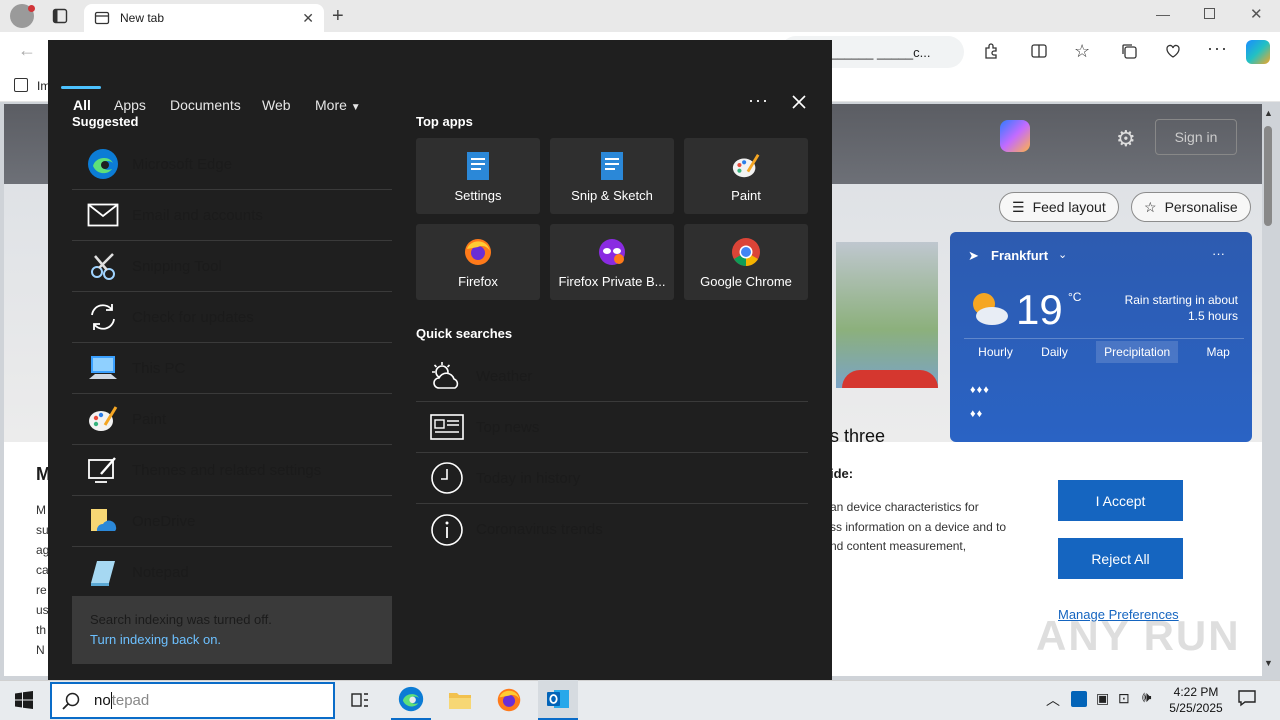  What do you see at coordinates (1258, 52) in the screenshot?
I see `copilot-icon` at bounding box center [1258, 52].